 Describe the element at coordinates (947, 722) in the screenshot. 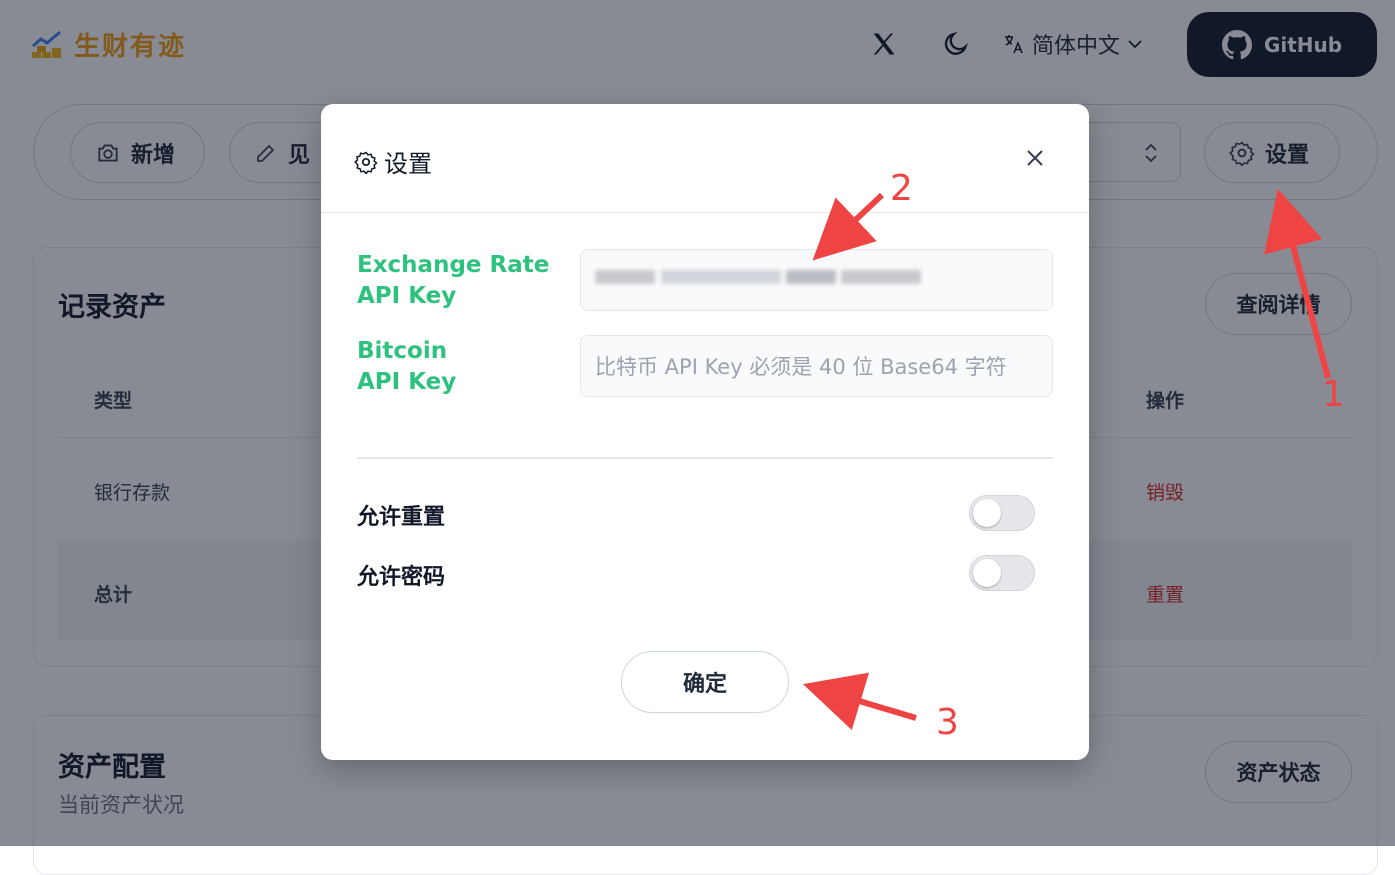

I see `annotation-number-3: 3` at that location.